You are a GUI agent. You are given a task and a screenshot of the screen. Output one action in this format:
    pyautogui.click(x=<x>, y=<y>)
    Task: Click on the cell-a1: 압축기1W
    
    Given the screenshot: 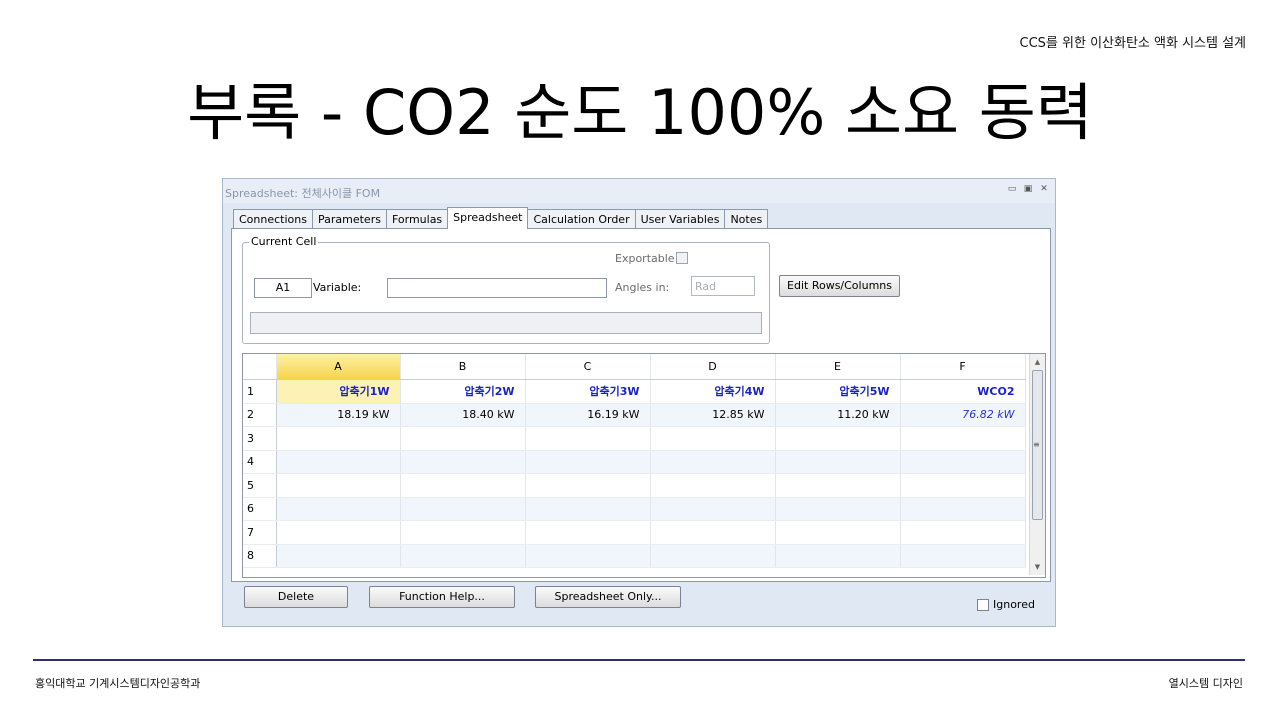 What is the action you would take?
    pyautogui.click(x=338, y=391)
    